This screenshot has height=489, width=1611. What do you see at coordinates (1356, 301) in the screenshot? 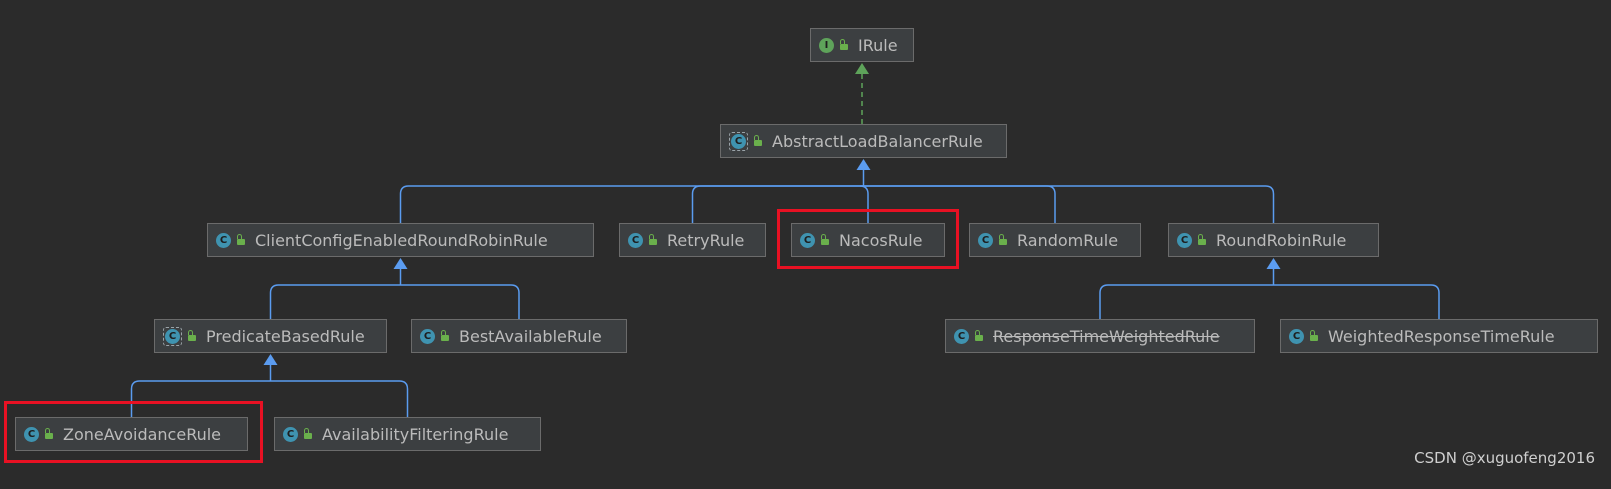
I see `extends-edge-weightedresponse` at bounding box center [1356, 301].